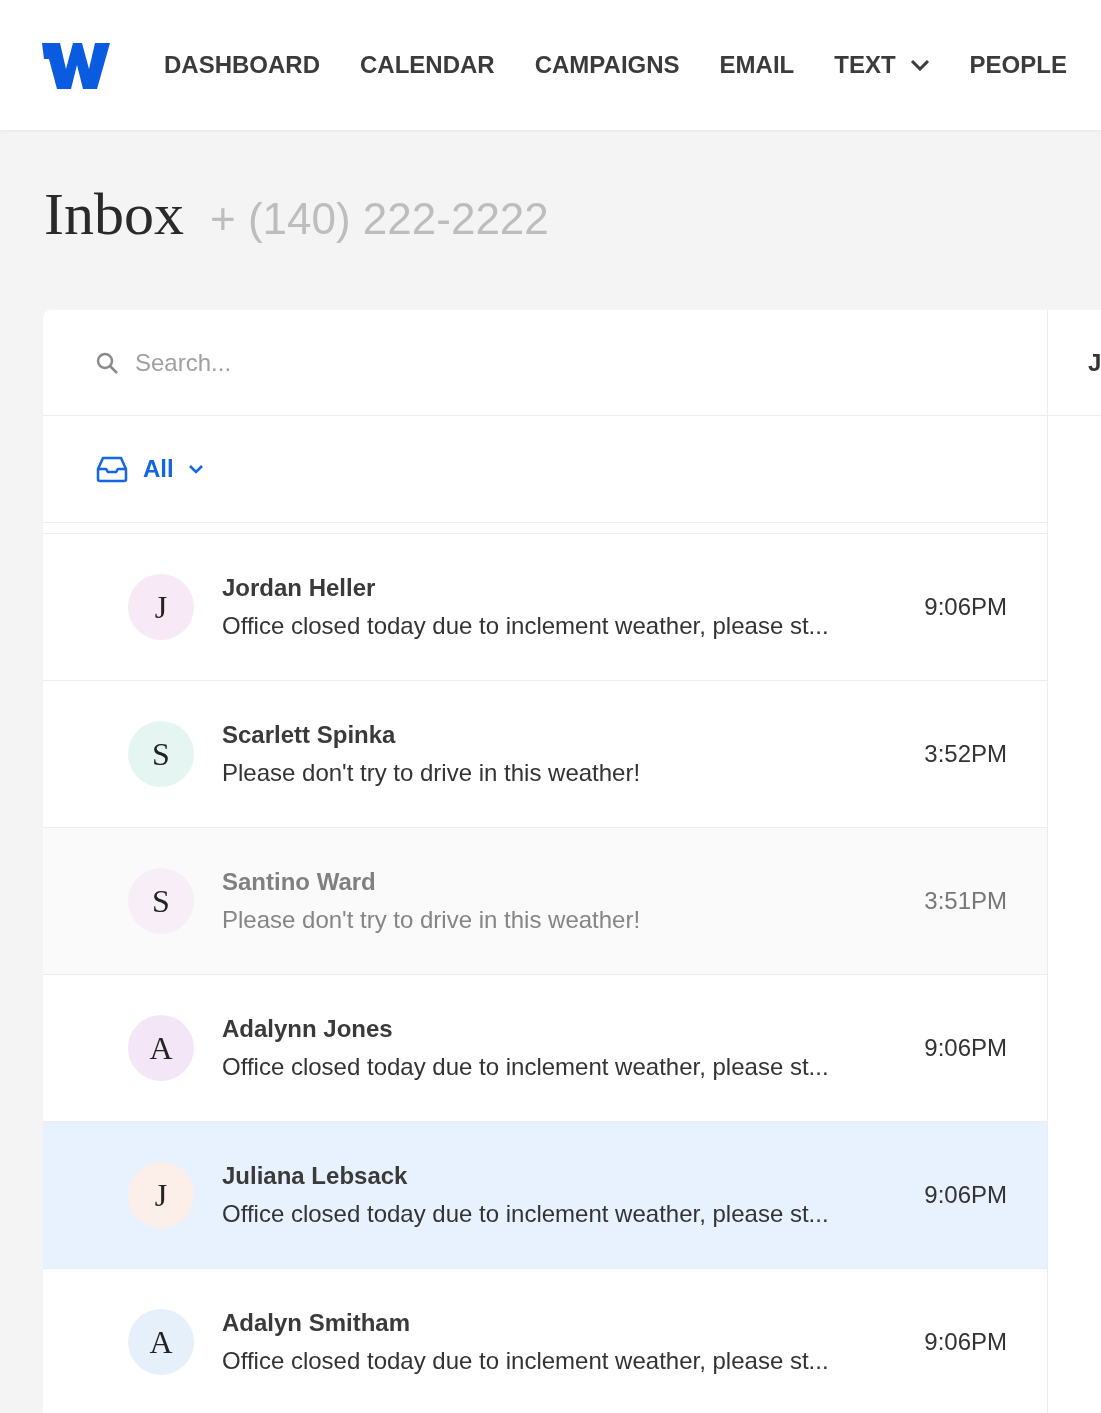  I want to click on contact-name: Juliana Lebsack, so click(315, 1176).